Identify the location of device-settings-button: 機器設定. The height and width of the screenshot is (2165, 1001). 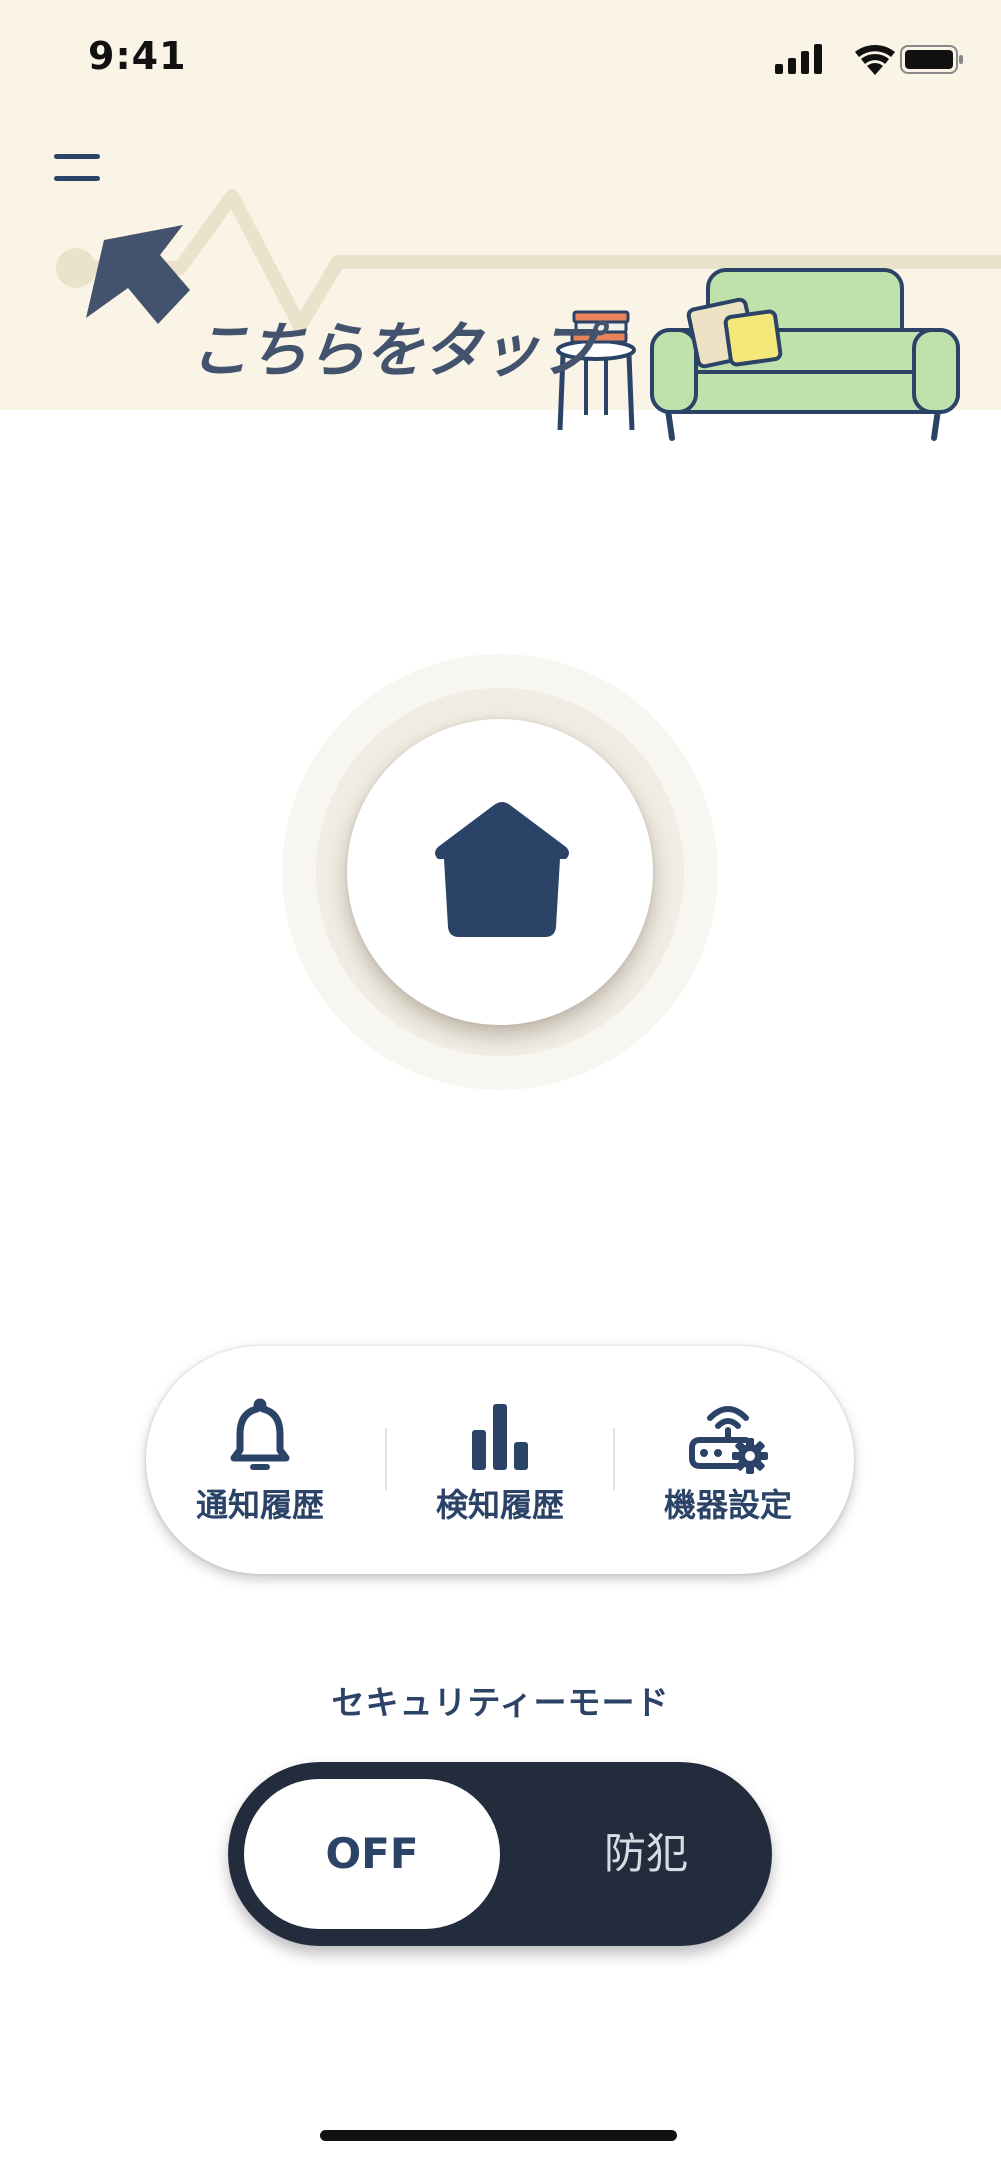
(728, 1460).